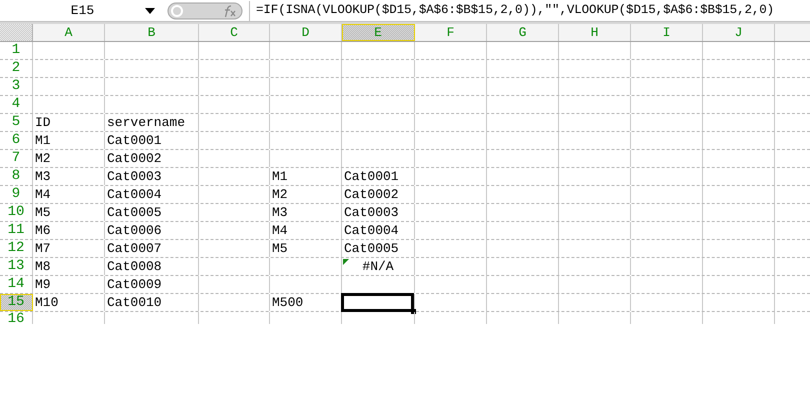 Image resolution: width=810 pixels, height=400 pixels. I want to click on name-box: E15, so click(72, 10).